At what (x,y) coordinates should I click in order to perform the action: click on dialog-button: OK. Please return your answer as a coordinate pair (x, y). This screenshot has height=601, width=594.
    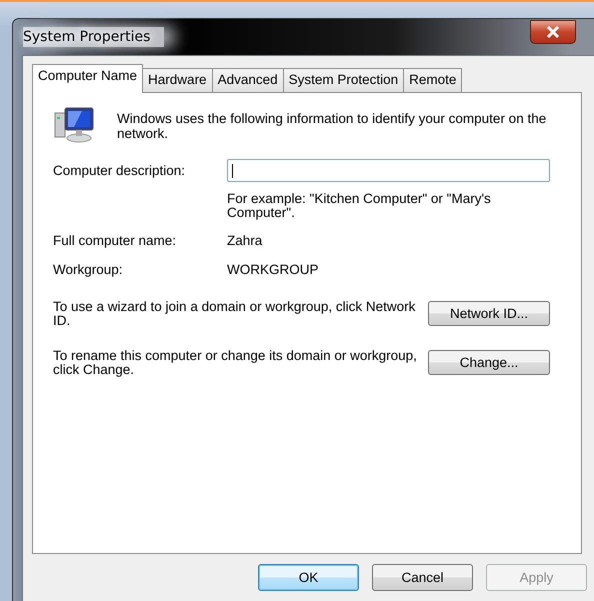
    Looking at the image, I should click on (308, 577).